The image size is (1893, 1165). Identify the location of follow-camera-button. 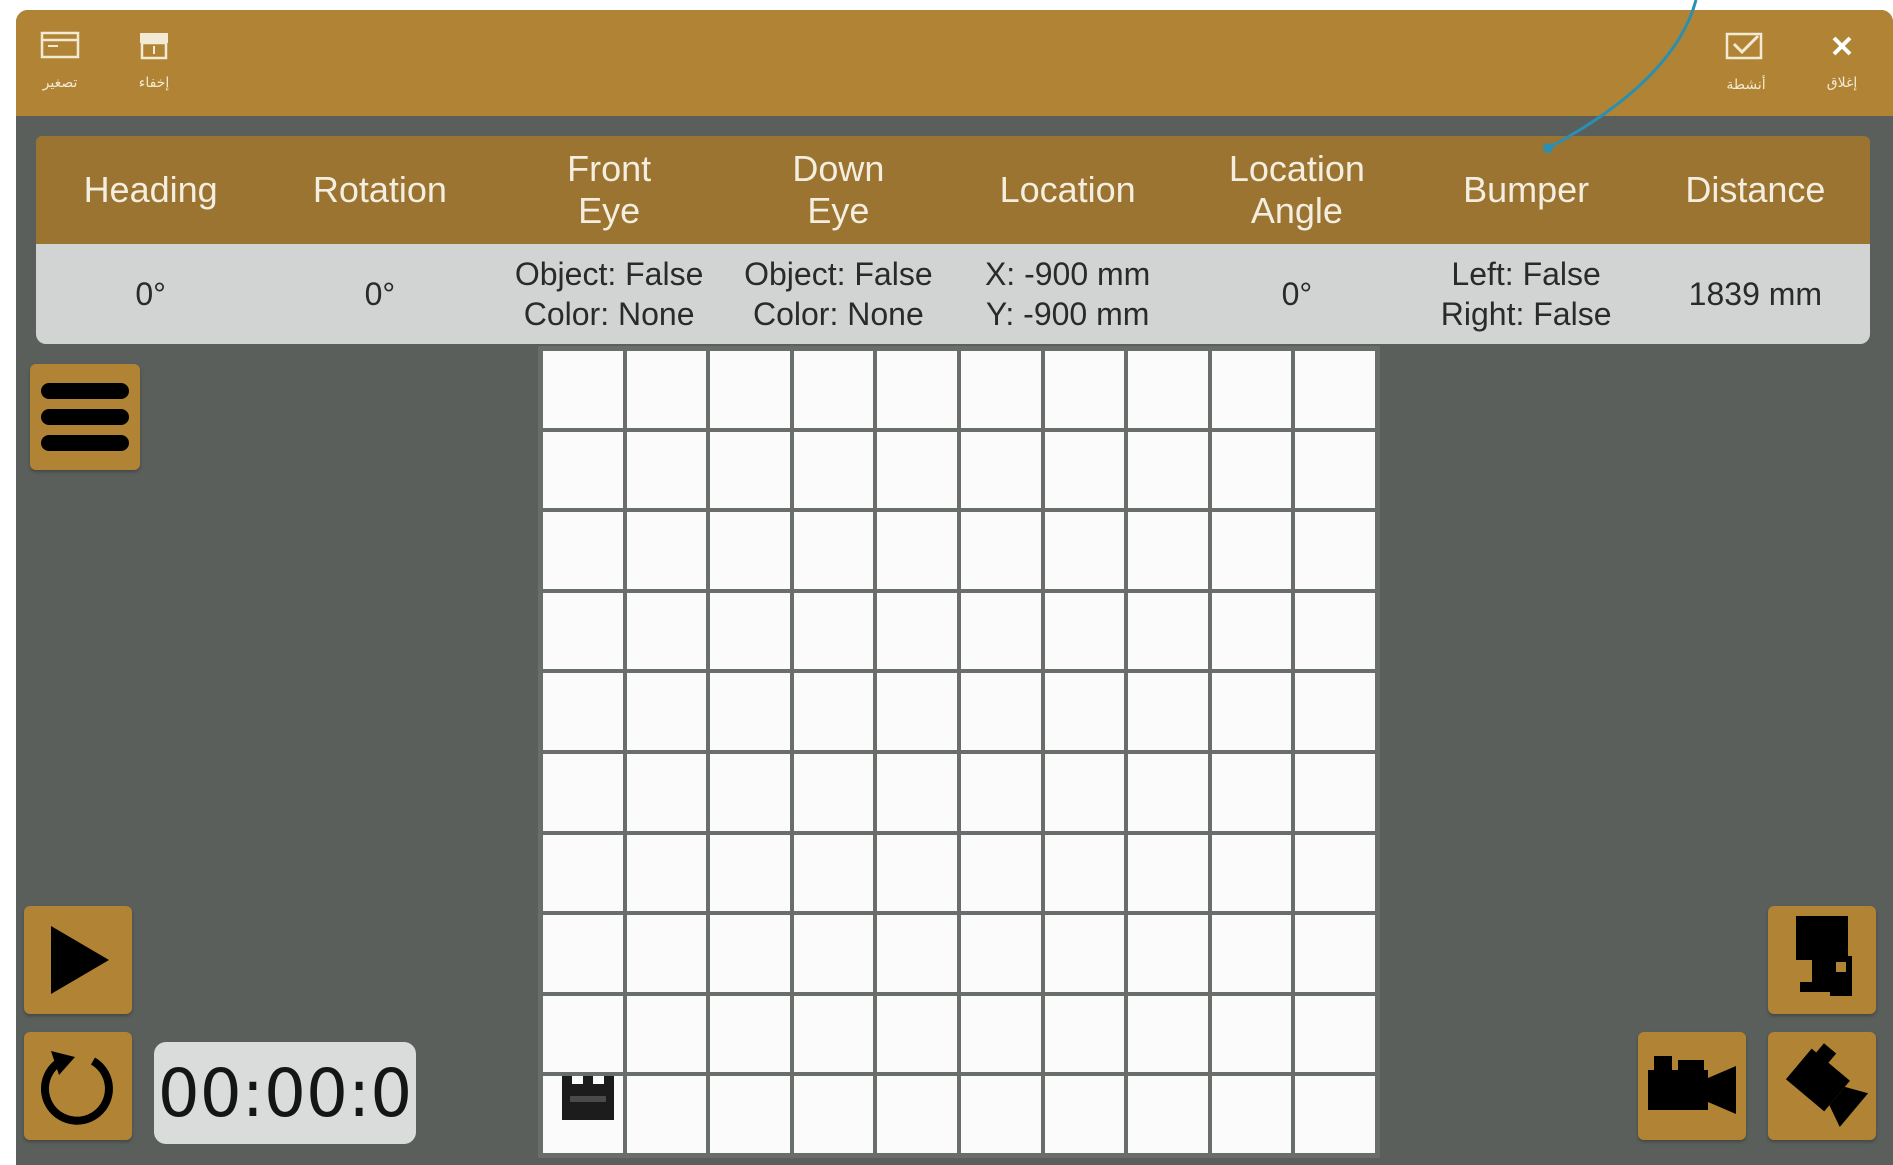
(1692, 1086).